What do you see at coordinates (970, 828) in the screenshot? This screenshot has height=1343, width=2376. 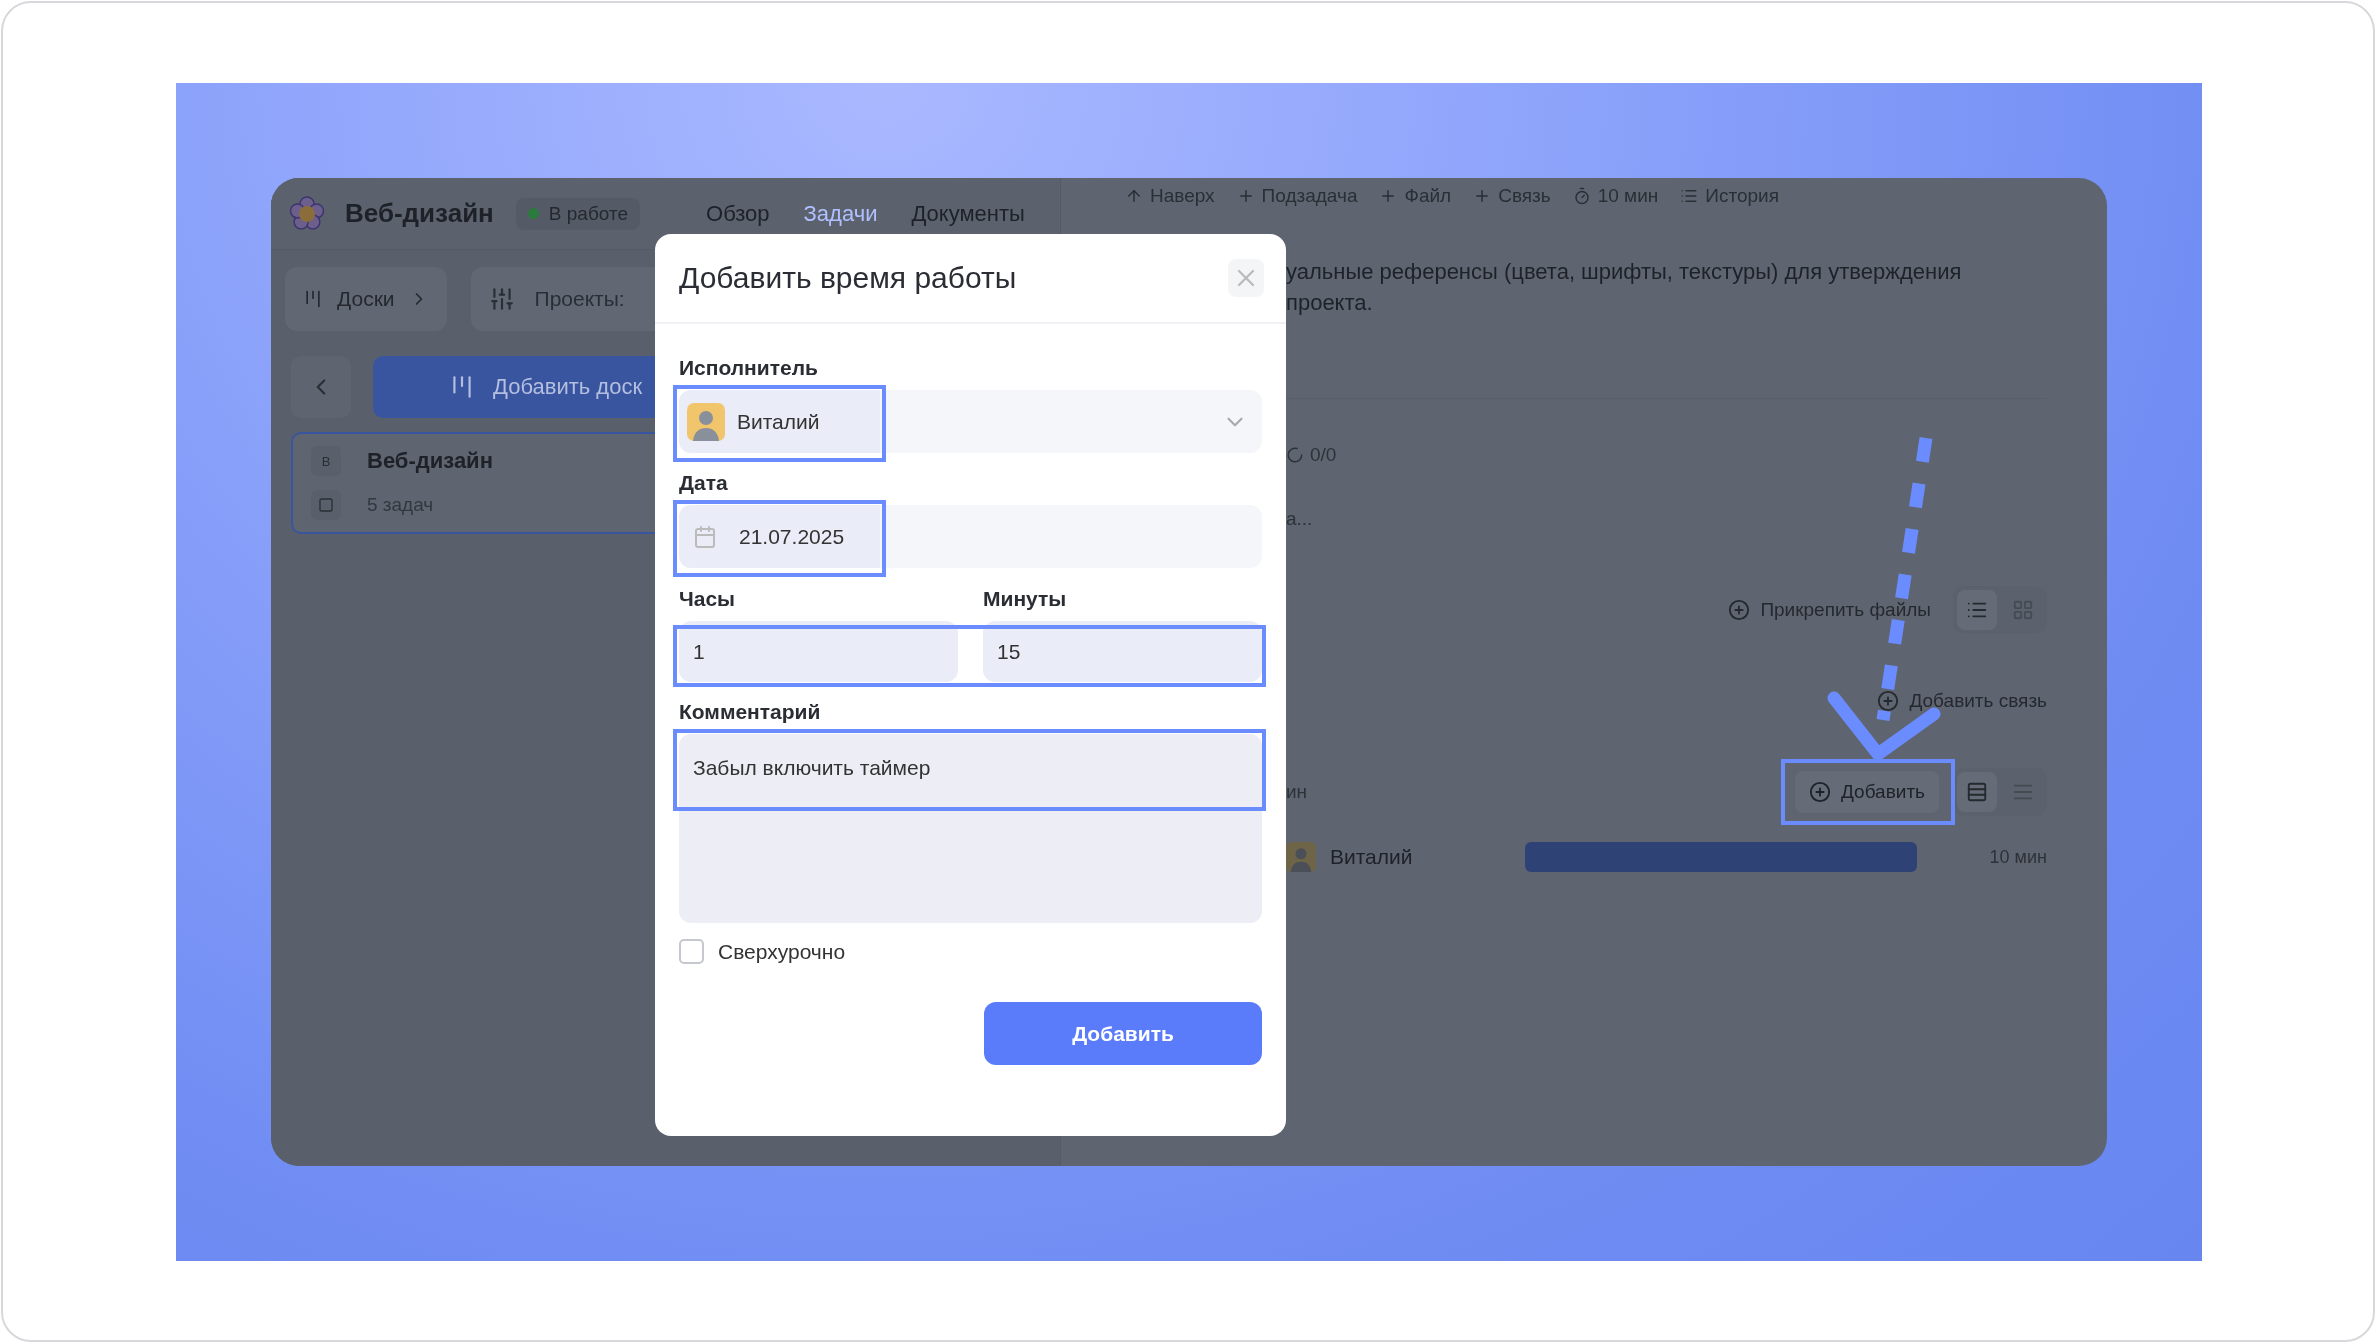 I see `comment-field: Забыл включить таймер` at bounding box center [970, 828].